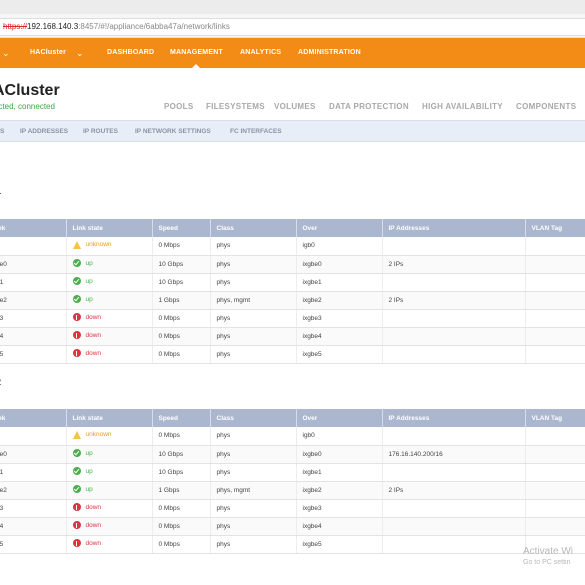 This screenshot has height=585, width=585. Describe the element at coordinates (454, 300) in the screenshot. I see `cell-ip-addresses: 2 IPs` at that location.